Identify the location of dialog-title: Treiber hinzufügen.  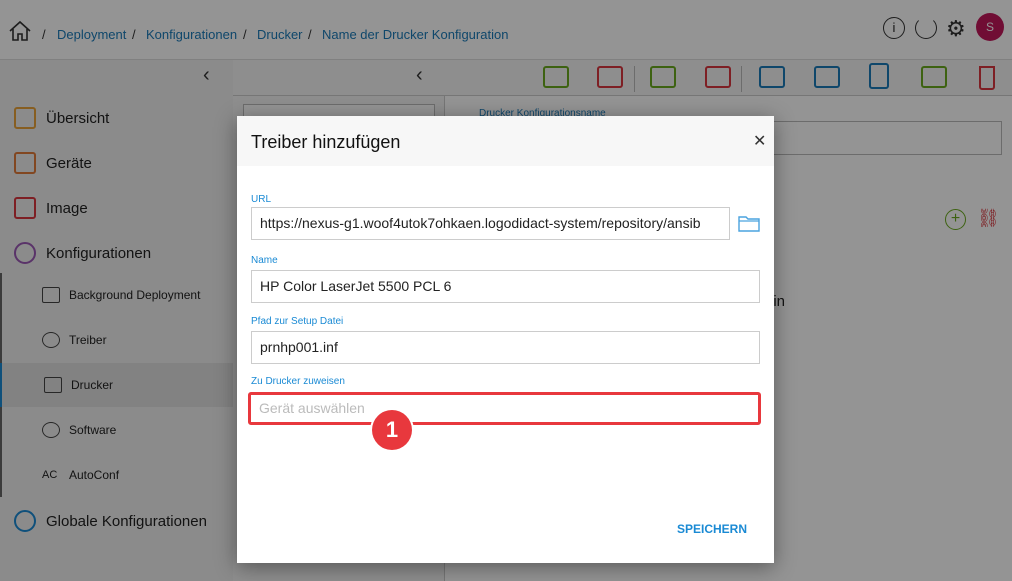
(326, 142).